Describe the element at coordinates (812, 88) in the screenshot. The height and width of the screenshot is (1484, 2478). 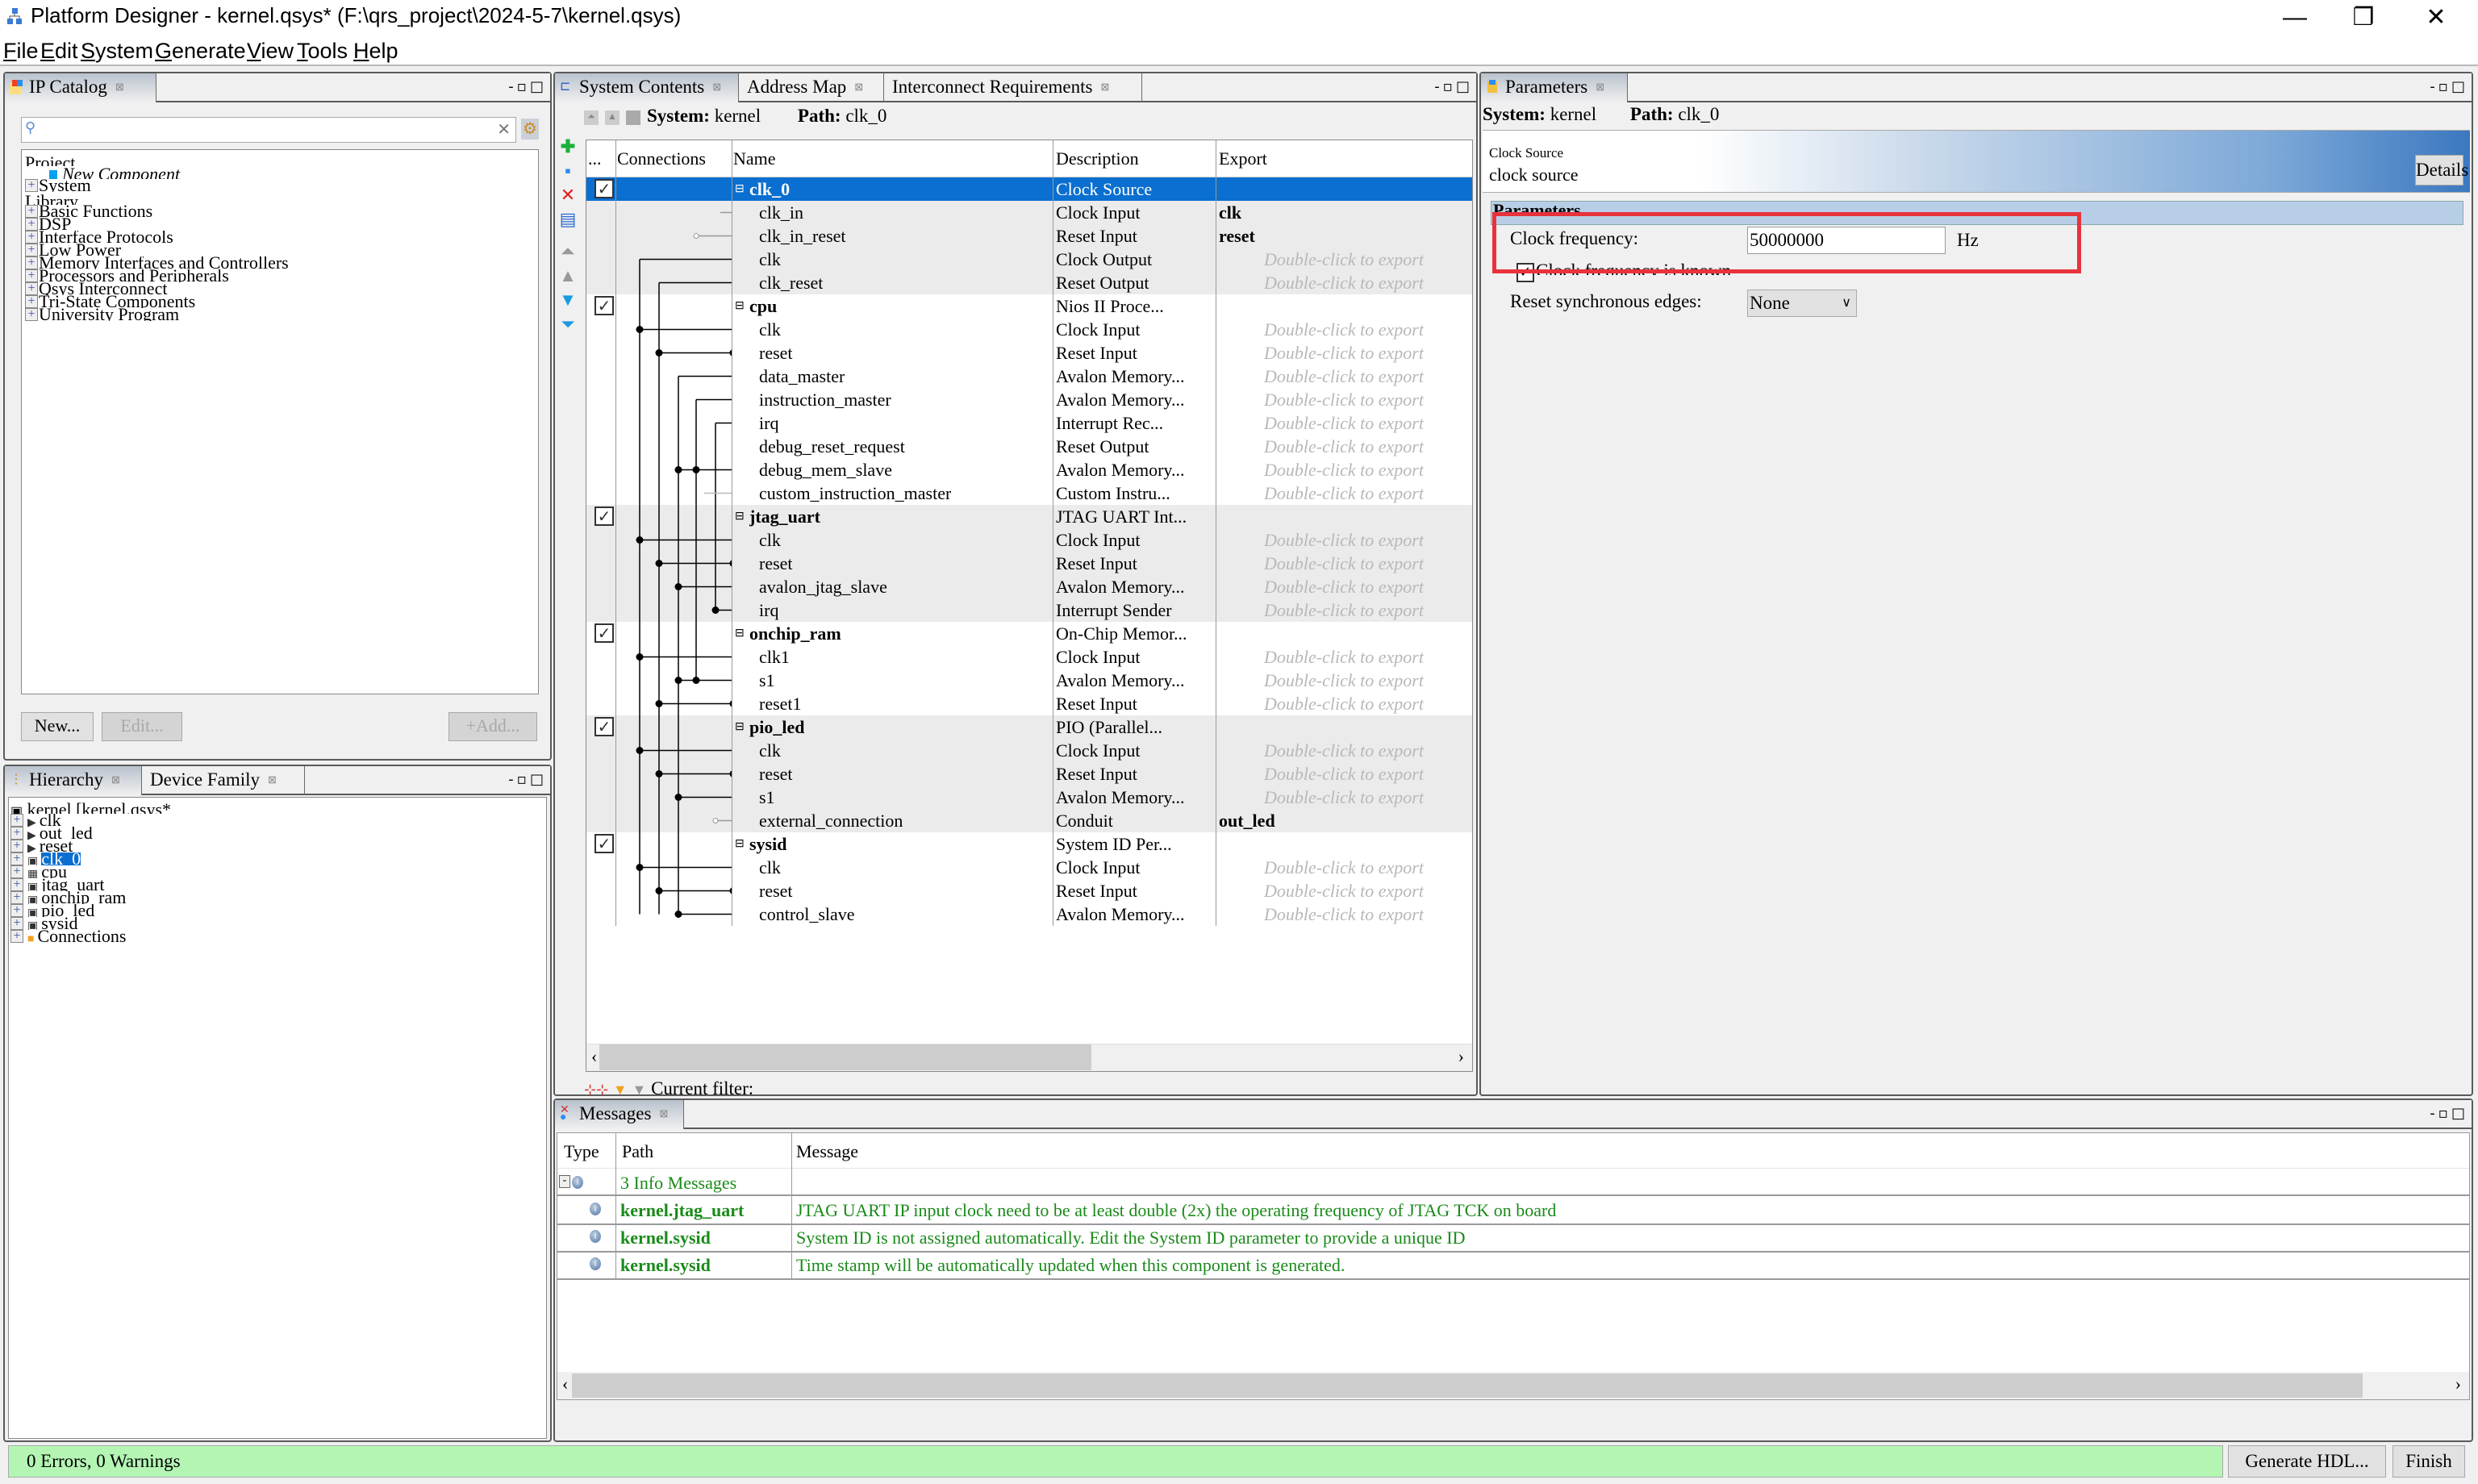
I see `tab-address-map: Address Map ⊠` at that location.